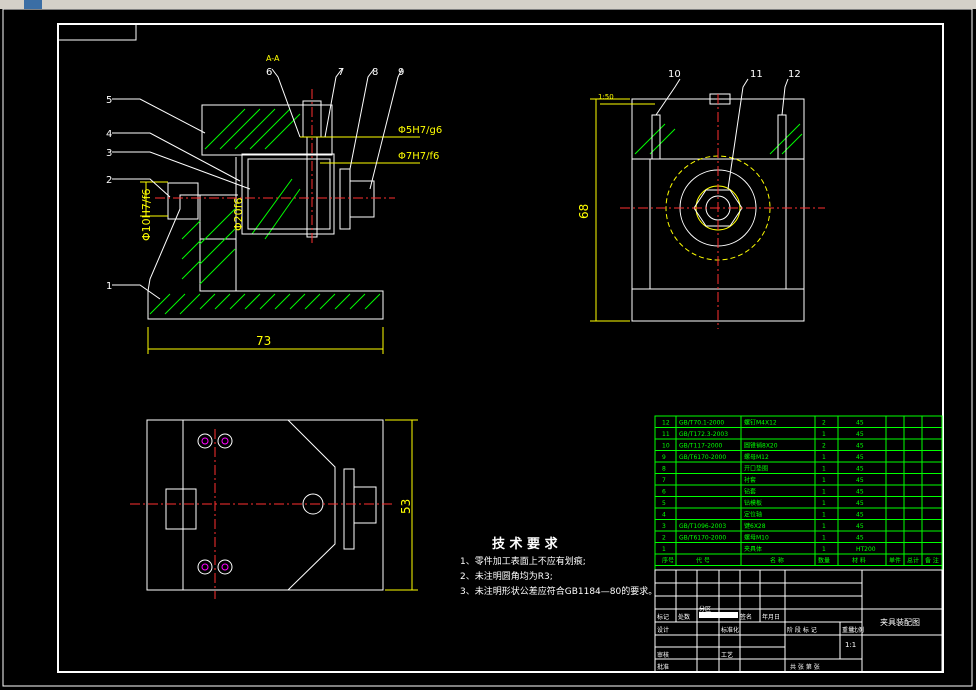  What do you see at coordinates (33, 4) in the screenshot?
I see `toolbar-icon` at bounding box center [33, 4].